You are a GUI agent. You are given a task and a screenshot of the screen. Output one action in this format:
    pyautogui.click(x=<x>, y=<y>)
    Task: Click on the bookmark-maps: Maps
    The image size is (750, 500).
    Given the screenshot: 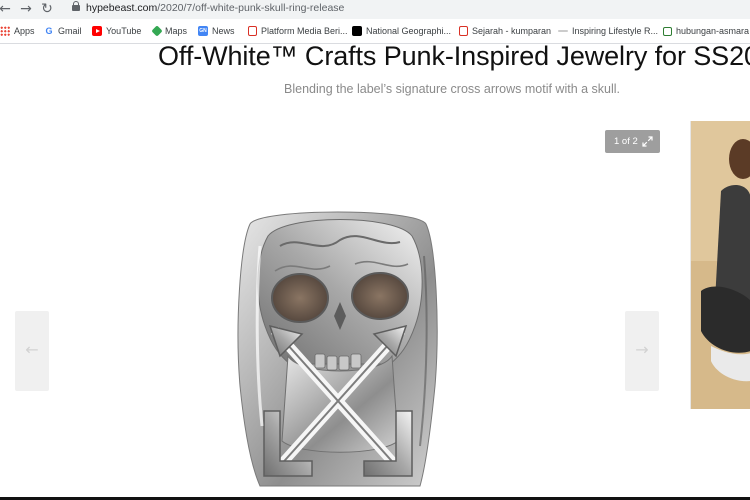 What is the action you would take?
    pyautogui.click(x=169, y=31)
    